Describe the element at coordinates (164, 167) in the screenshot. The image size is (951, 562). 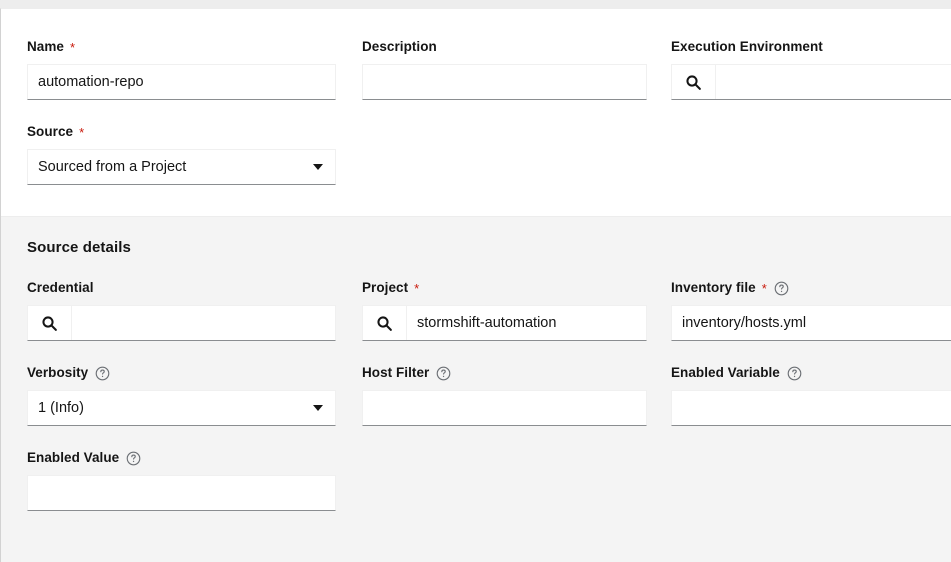
I see `source-select-value: Sourced from a Project` at that location.